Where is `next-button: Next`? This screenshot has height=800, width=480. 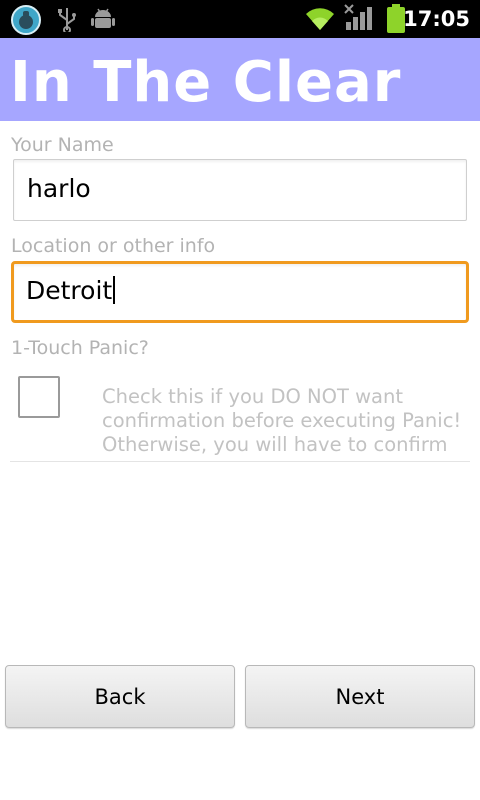
next-button: Next is located at coordinates (360, 696).